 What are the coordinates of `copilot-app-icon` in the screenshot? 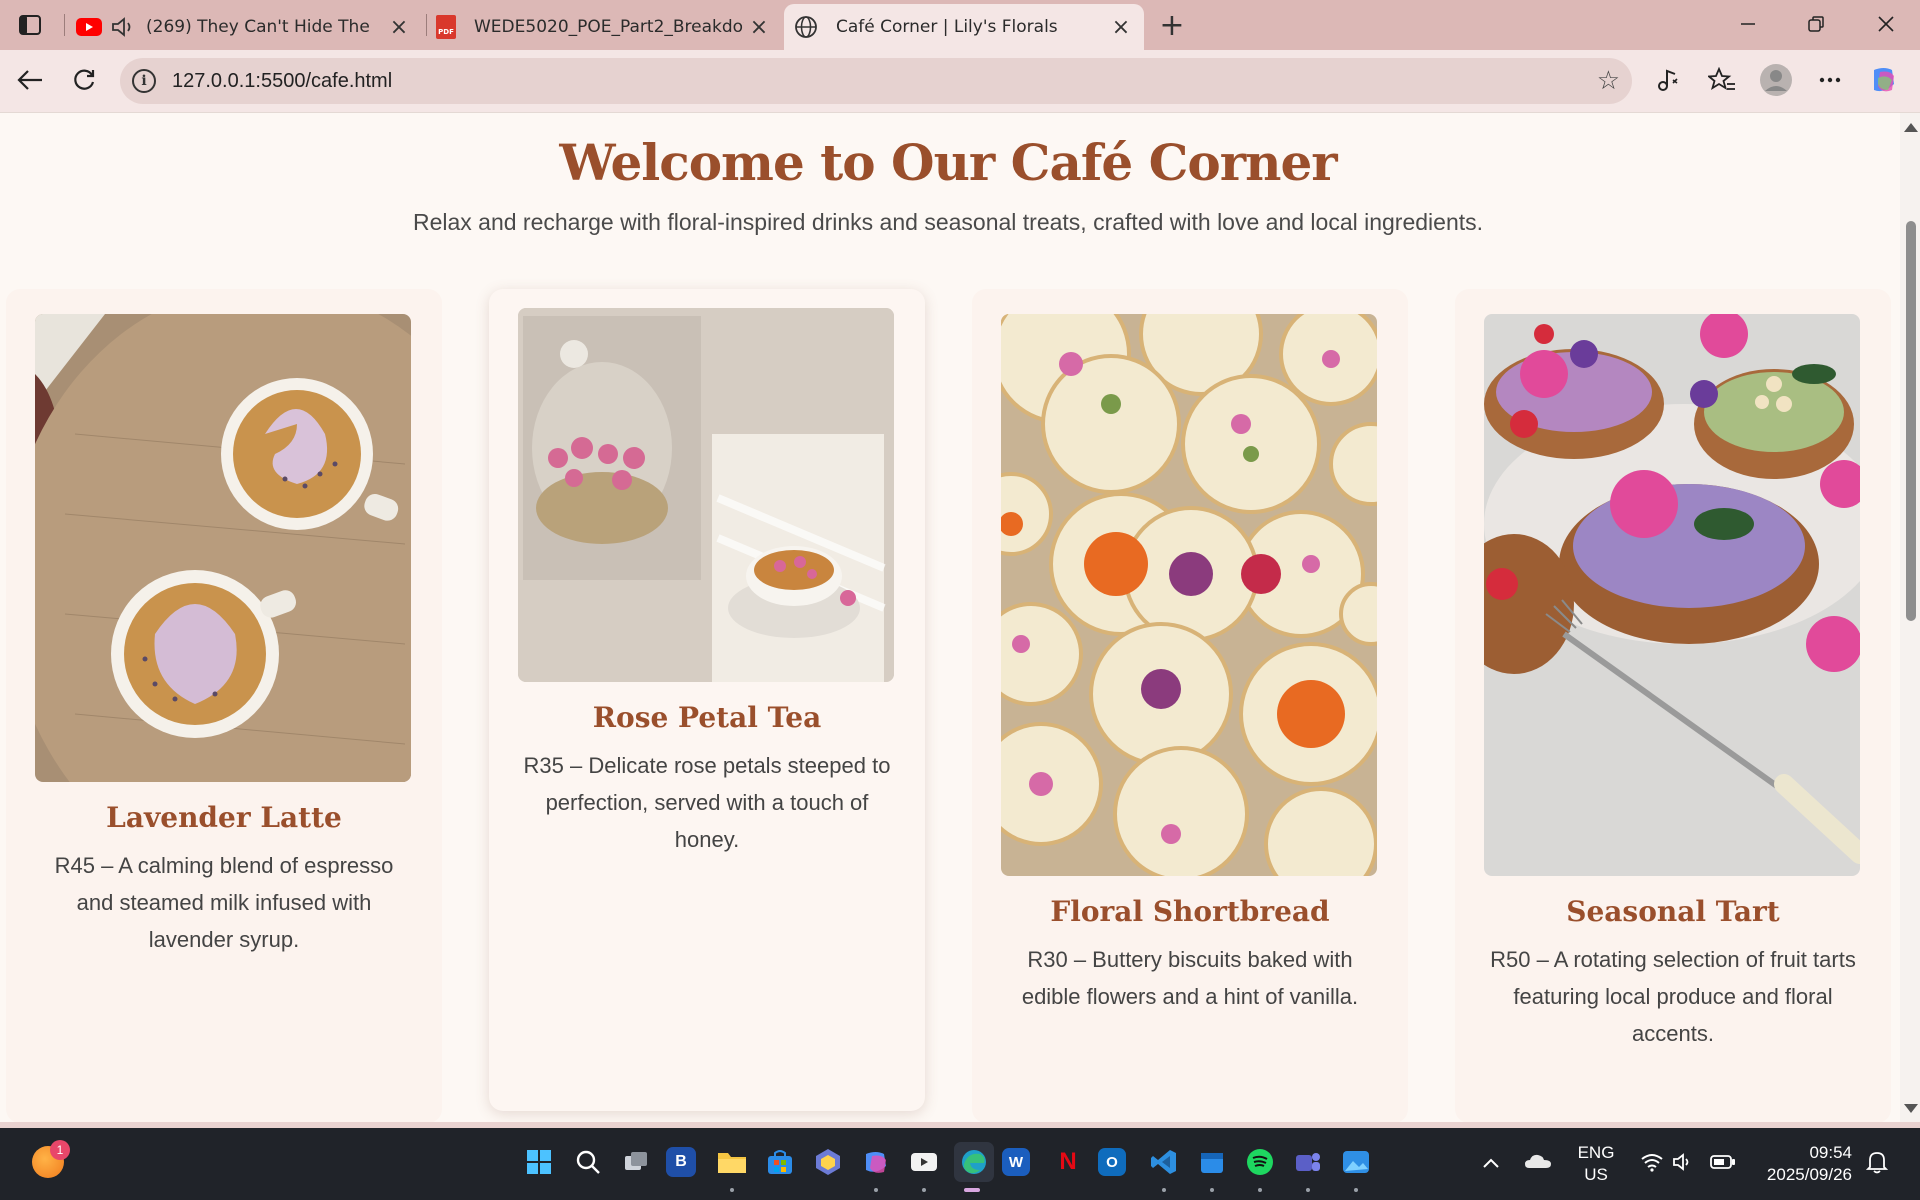 It's located at (876, 1162).